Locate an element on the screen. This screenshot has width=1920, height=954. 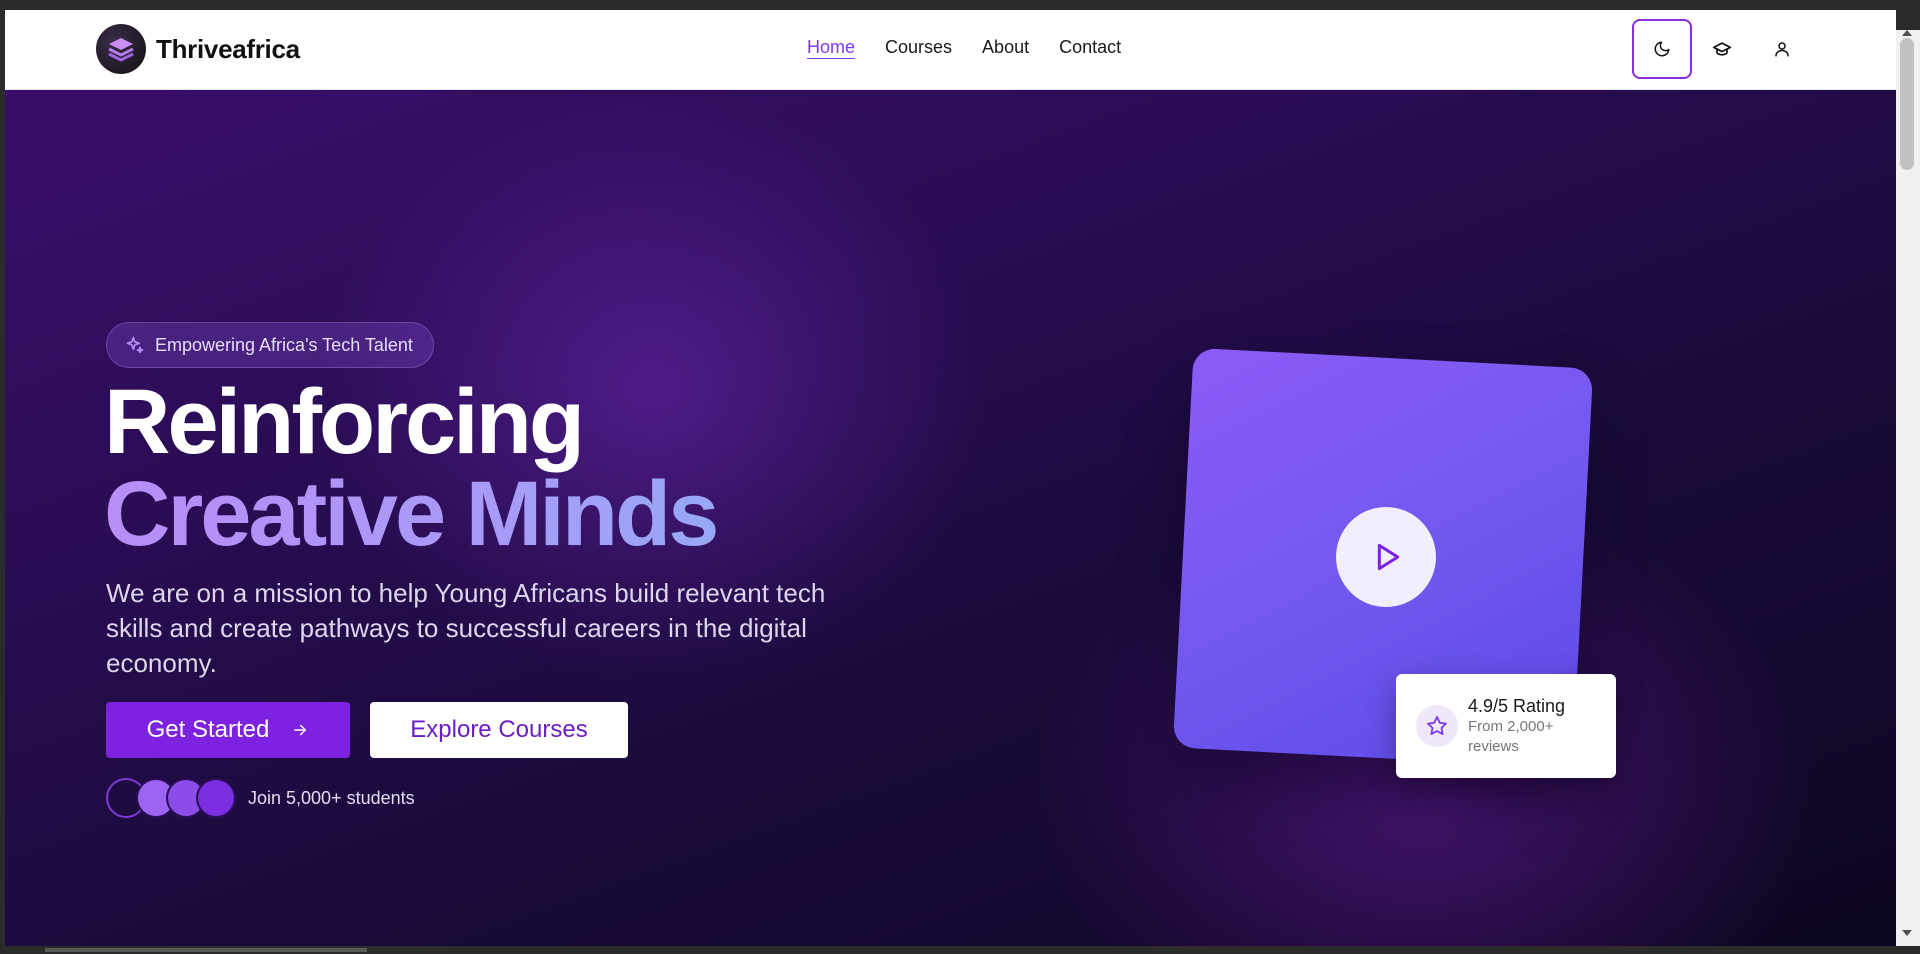
rating-texts: 4.9/5 Rating From 2,000+ reviews is located at coordinates (1523, 726).